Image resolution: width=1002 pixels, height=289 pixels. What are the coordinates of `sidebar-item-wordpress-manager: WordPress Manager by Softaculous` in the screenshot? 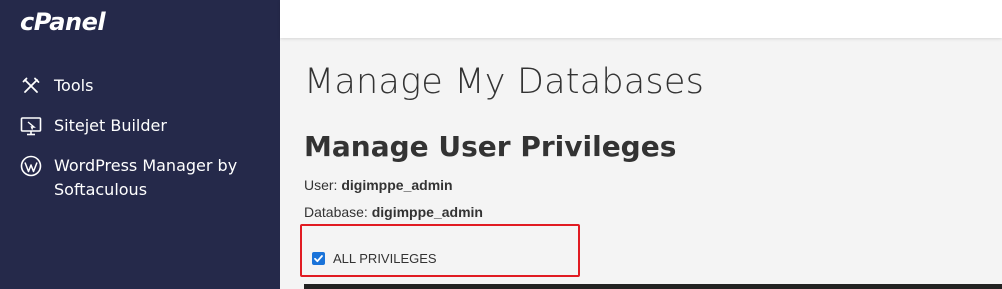 It's located at (140, 178).